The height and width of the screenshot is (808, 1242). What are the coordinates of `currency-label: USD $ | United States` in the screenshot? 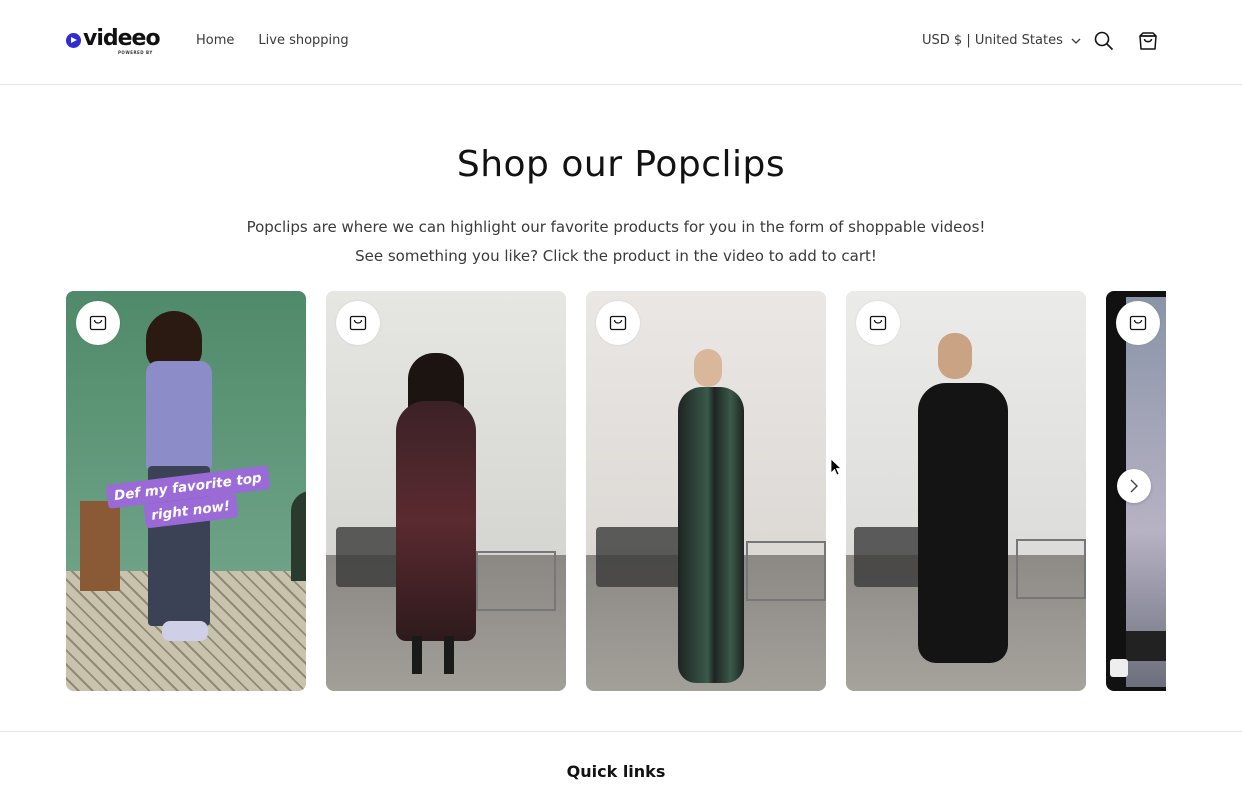 It's located at (992, 40).